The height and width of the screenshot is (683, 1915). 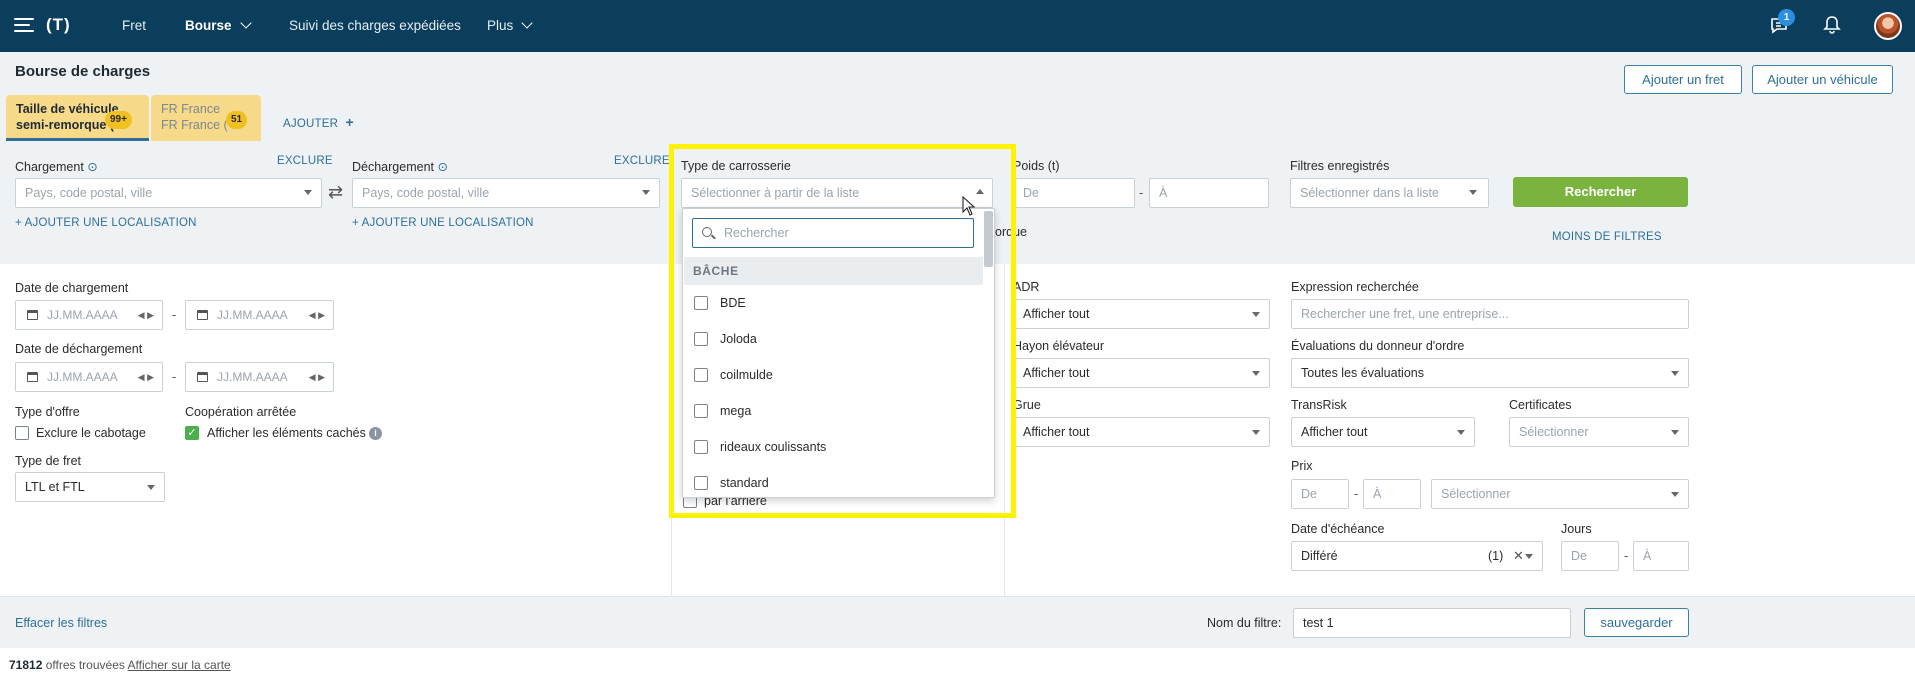 What do you see at coordinates (237, 120) in the screenshot?
I see `tab-count-badge: 51` at bounding box center [237, 120].